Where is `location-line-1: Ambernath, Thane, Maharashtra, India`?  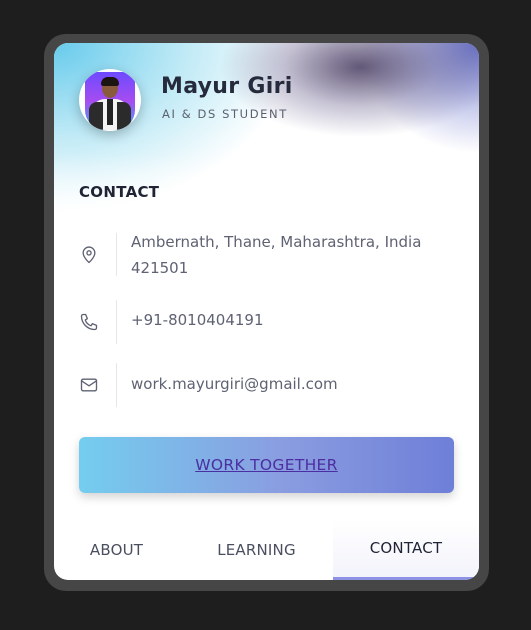
location-line-1: Ambernath, Thane, Maharashtra, India is located at coordinates (276, 242).